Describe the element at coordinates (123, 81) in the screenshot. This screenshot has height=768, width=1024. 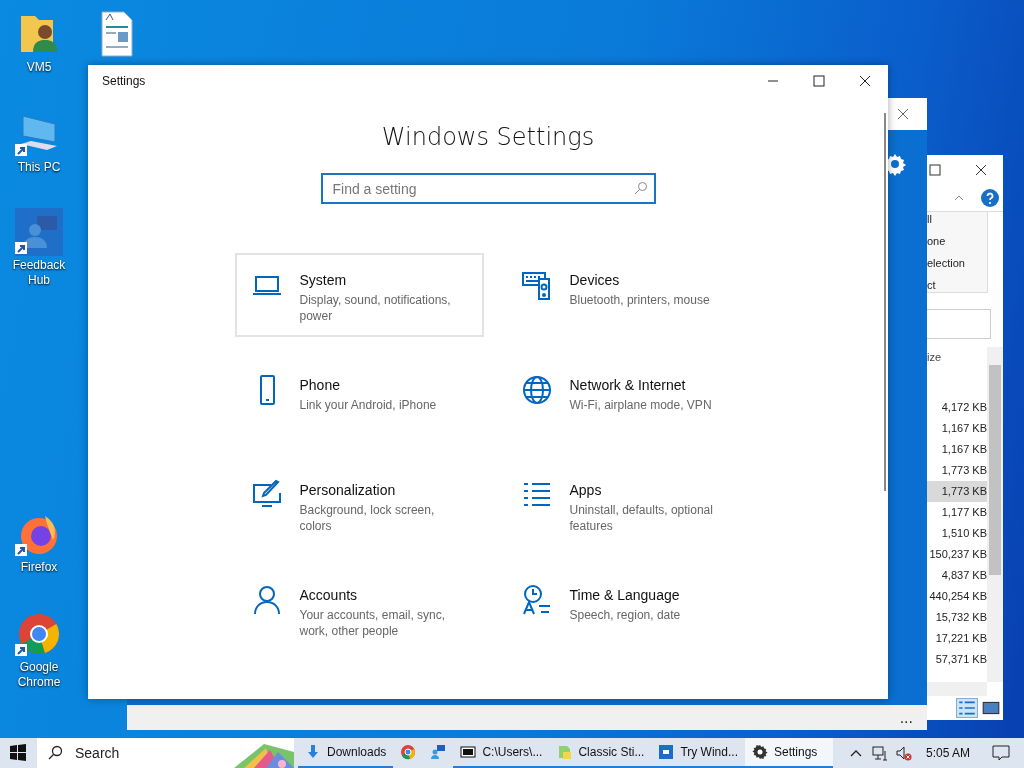
I see `window-title: Settings` at that location.